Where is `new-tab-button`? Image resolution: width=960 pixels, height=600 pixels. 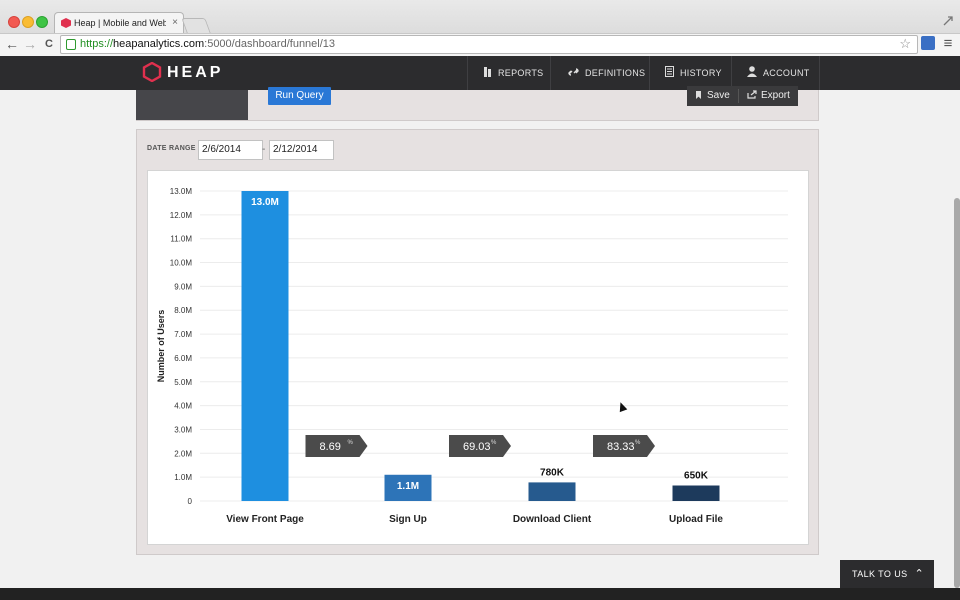 new-tab-button is located at coordinates (196, 25).